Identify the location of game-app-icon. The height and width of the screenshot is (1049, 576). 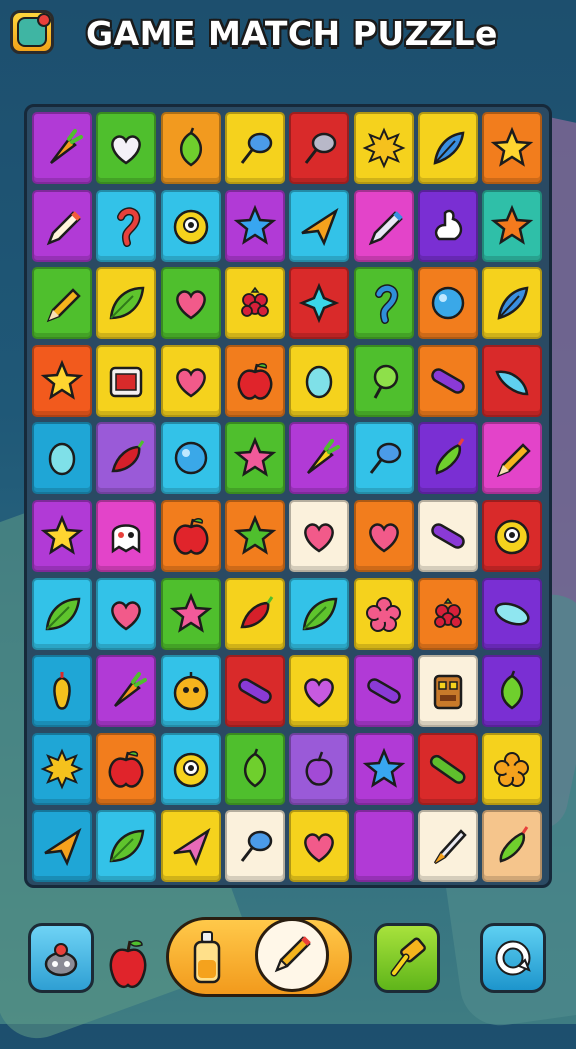
(32, 32).